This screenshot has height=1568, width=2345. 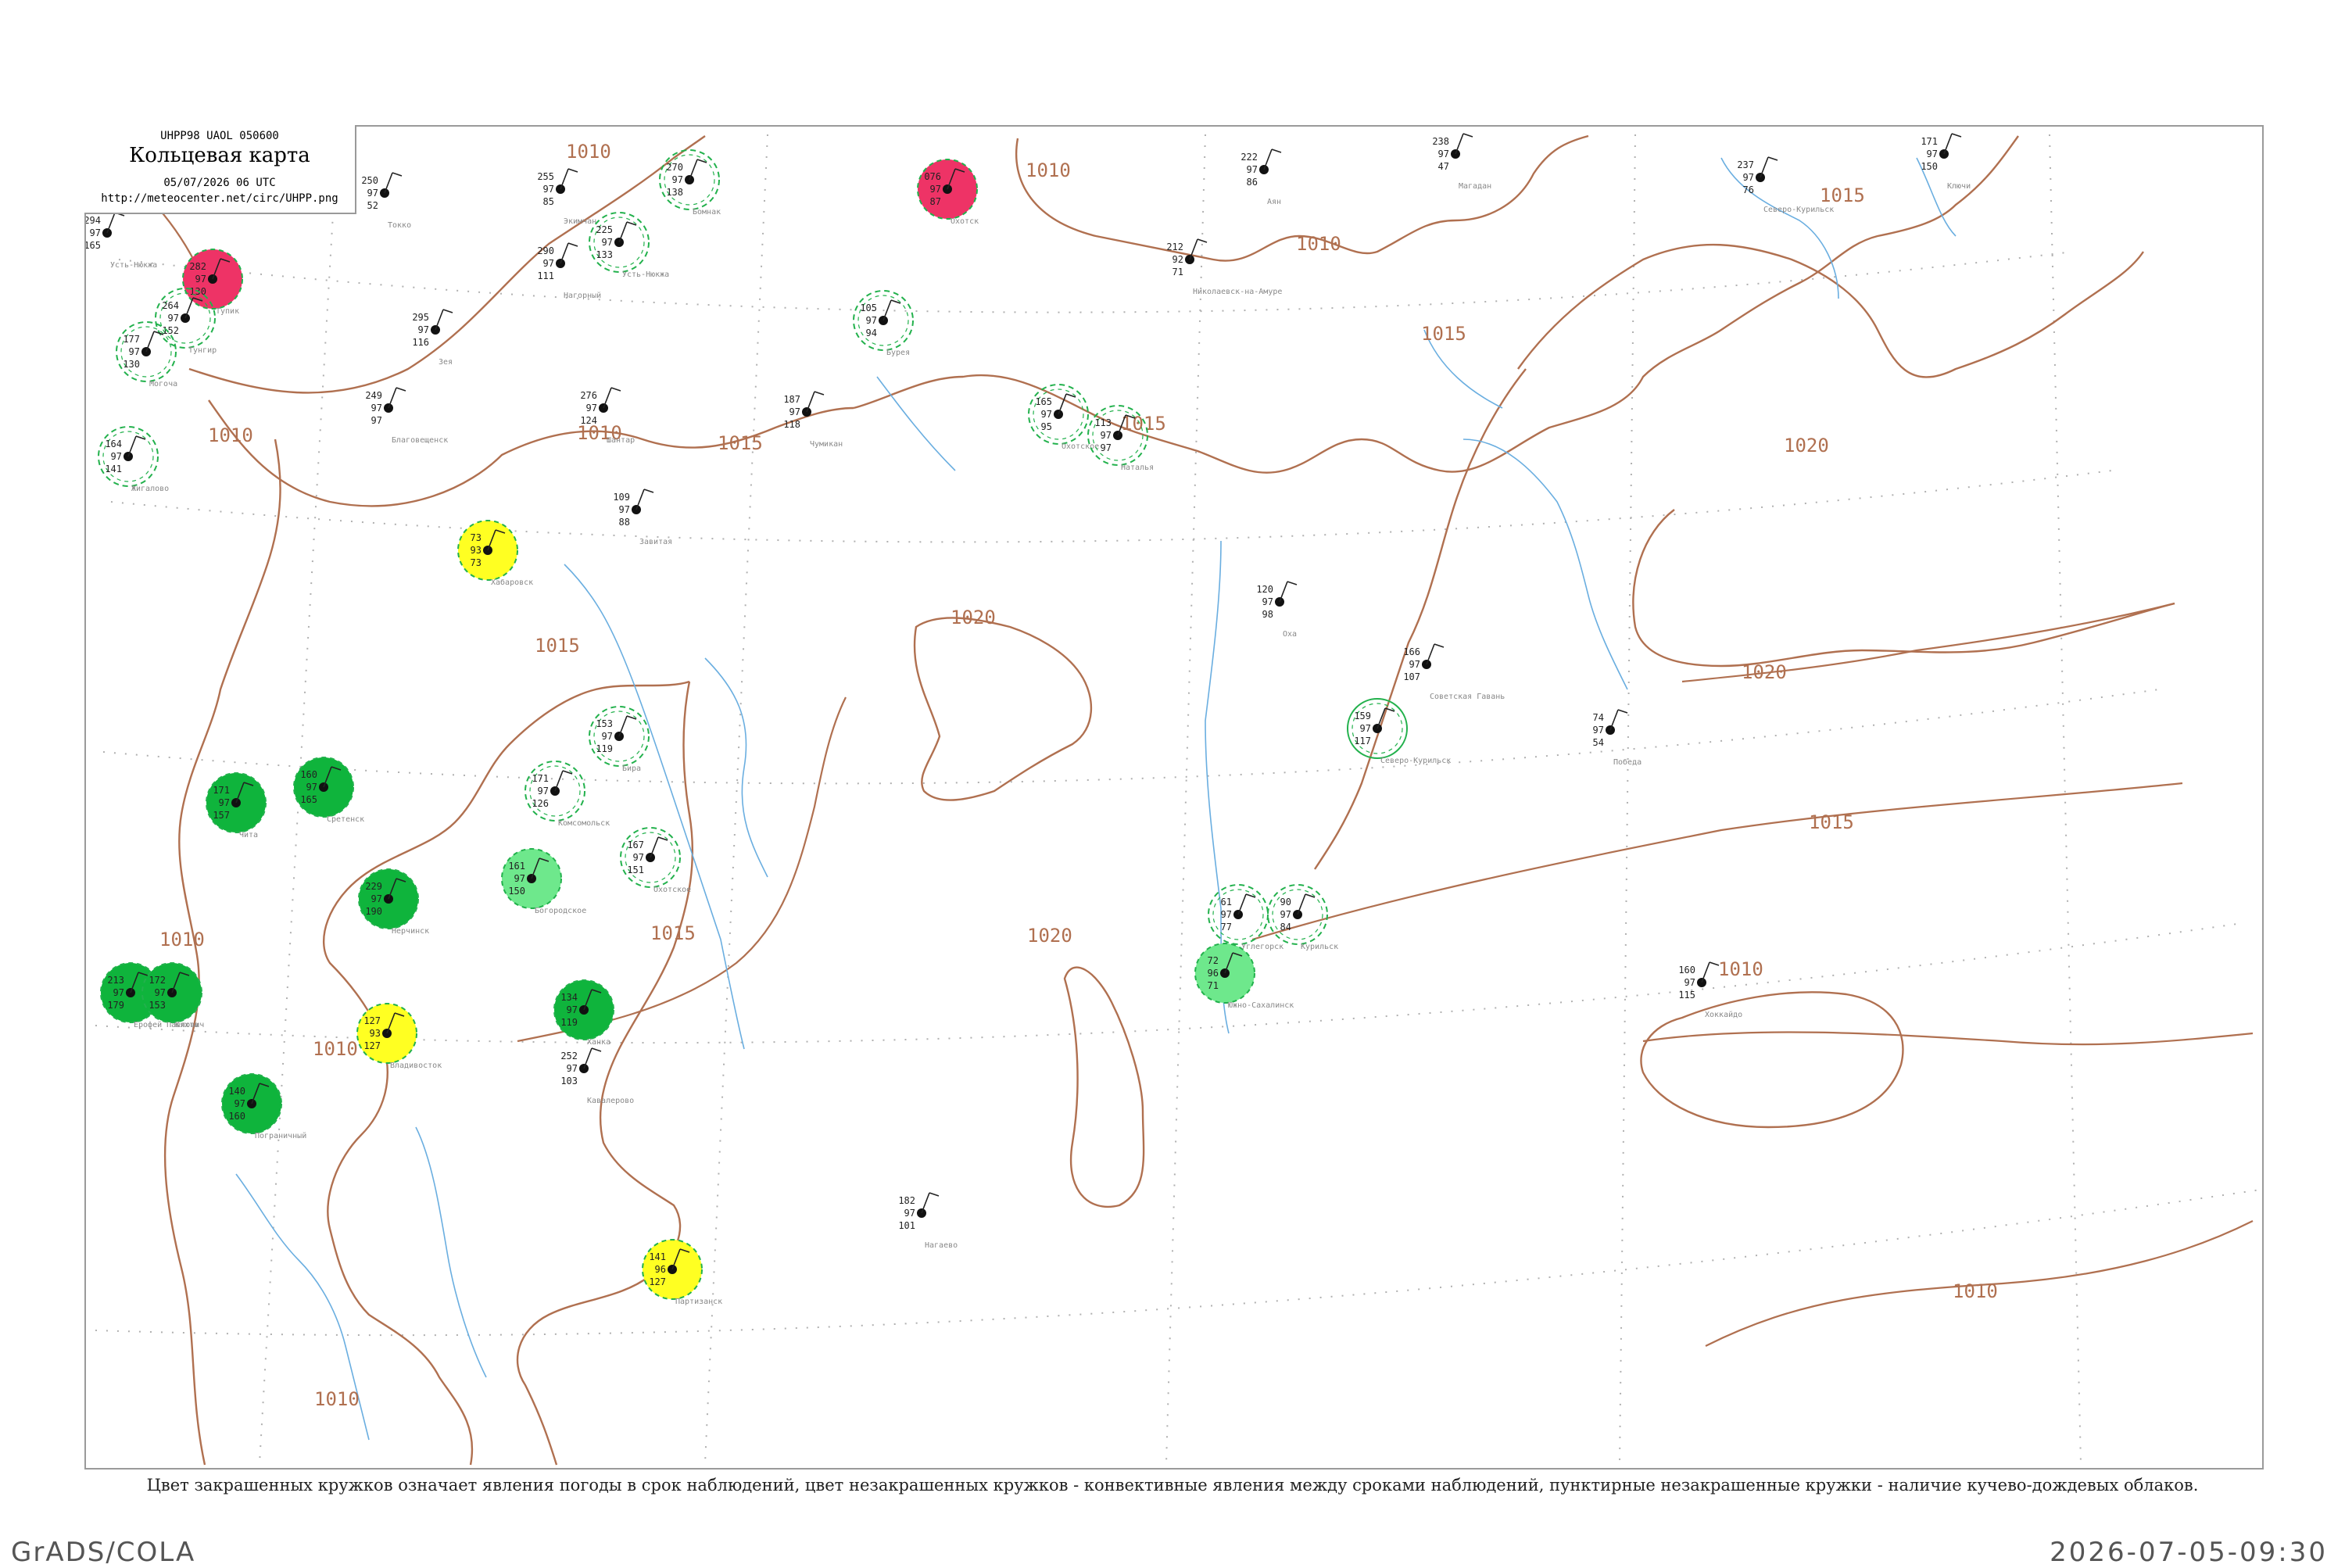 I want to click on weather-station: 22997 190 Нерчинск, so click(x=393, y=902).